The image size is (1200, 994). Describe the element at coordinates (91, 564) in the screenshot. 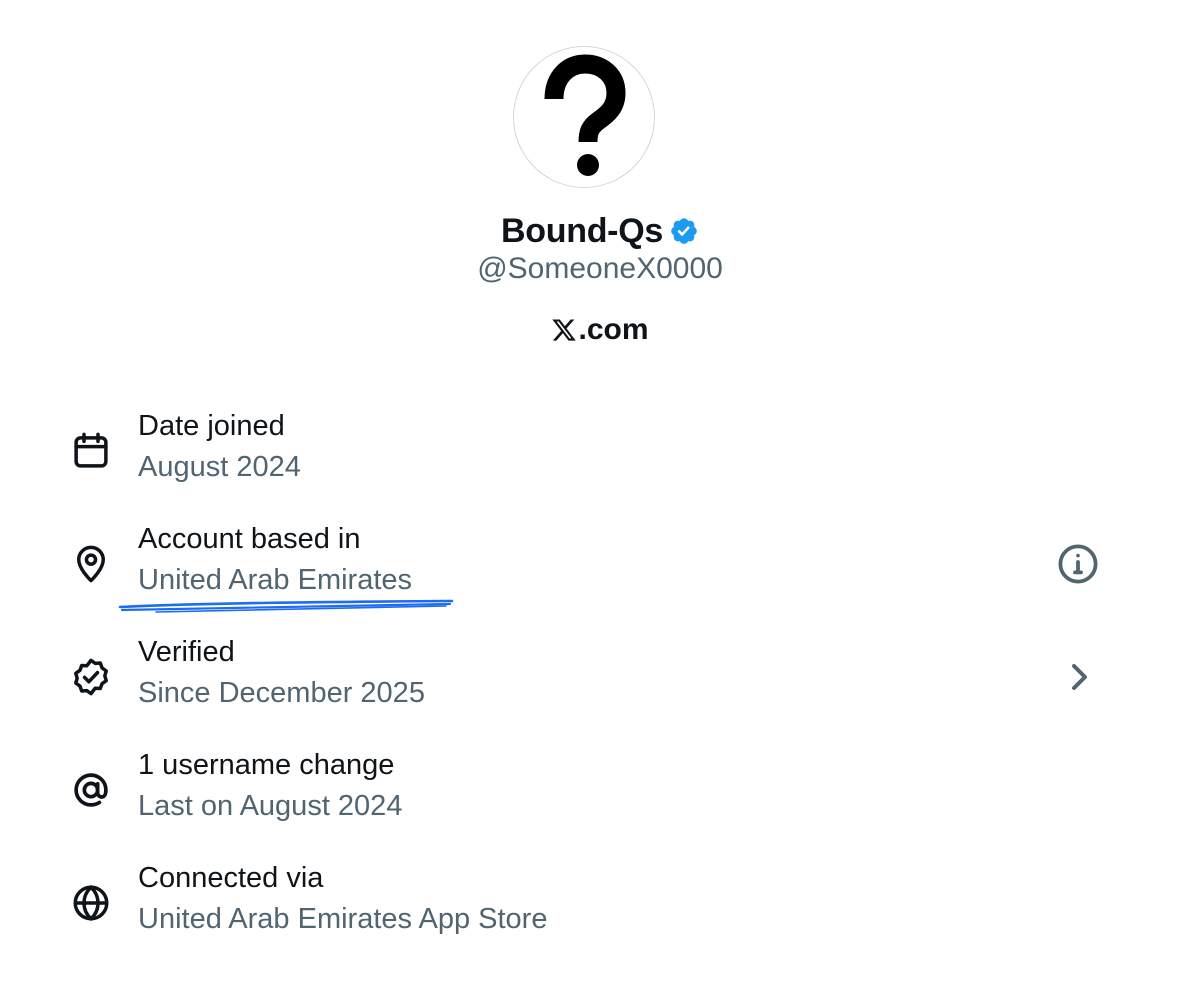

I see `location-pin-icon` at that location.